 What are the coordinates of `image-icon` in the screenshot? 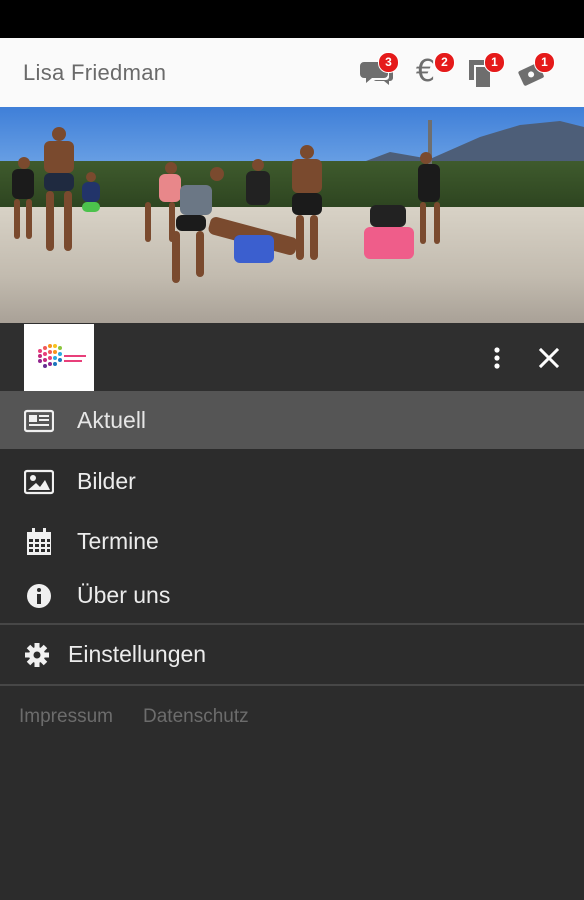 It's located at (39, 482).